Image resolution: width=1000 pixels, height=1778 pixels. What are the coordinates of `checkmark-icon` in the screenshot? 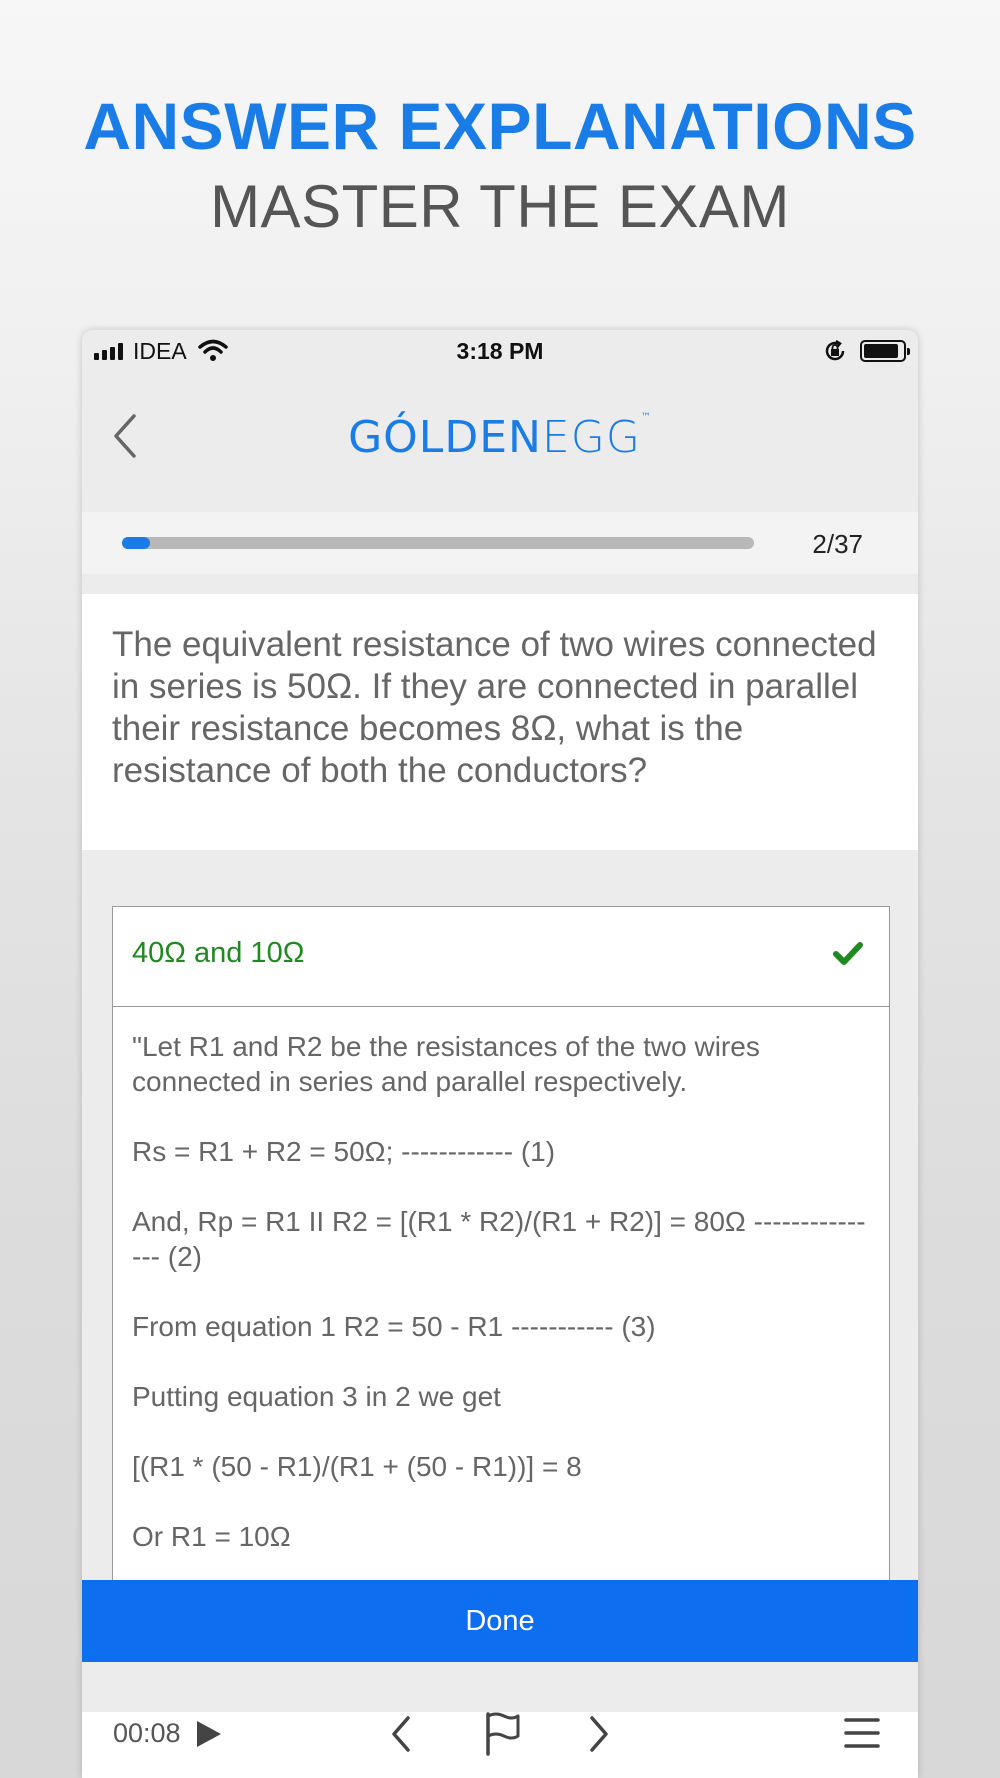 It's located at (848, 956).